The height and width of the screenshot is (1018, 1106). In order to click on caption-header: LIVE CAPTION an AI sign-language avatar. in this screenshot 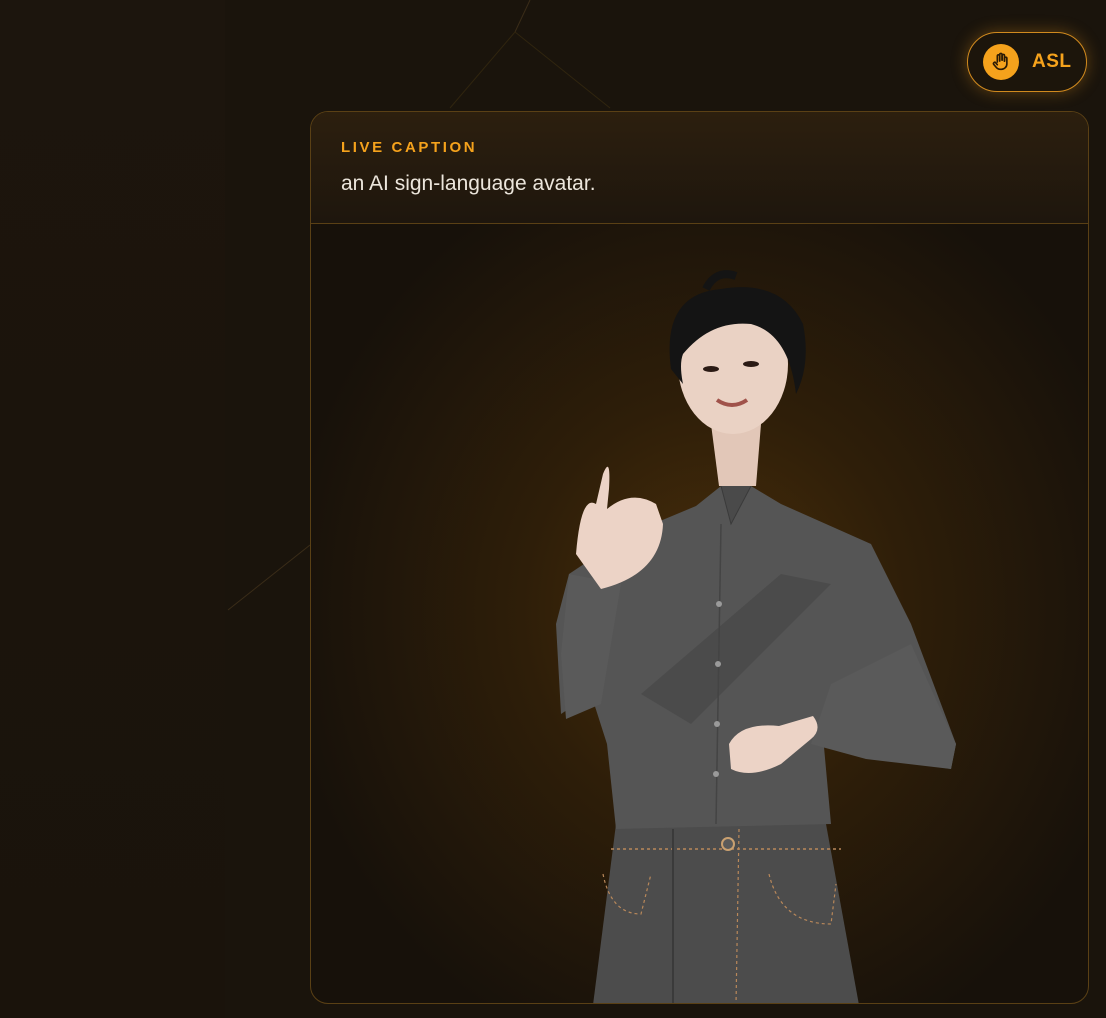, I will do `click(699, 168)`.